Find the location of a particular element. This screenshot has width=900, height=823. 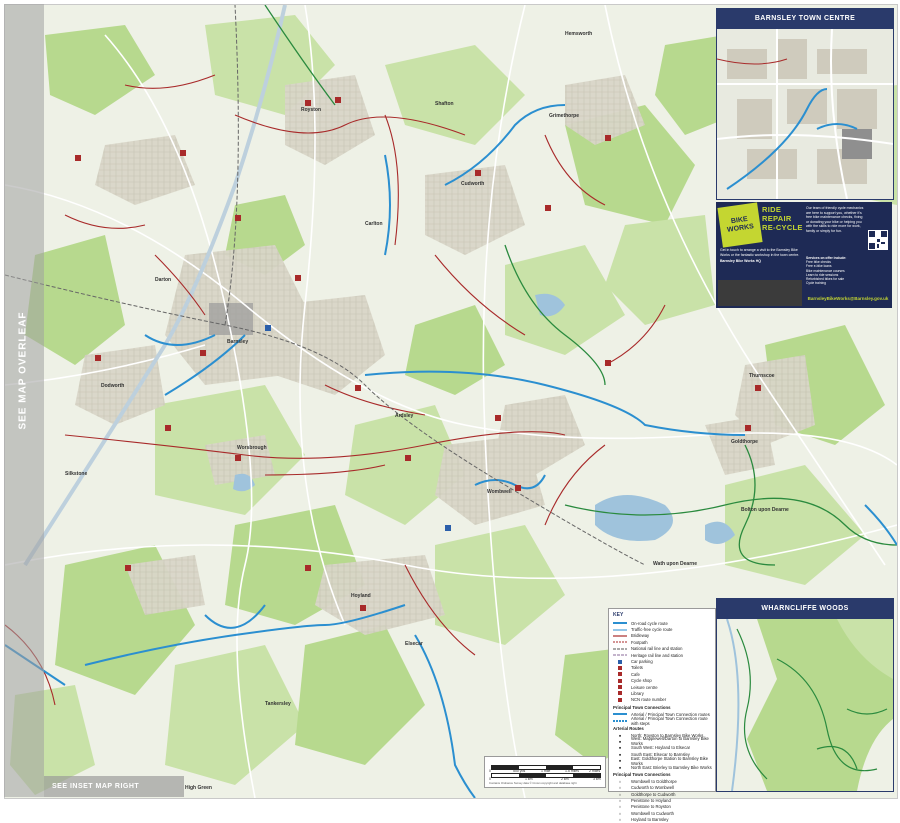

label-wath: Wath upon Dearne is located at coordinates (675, 564).